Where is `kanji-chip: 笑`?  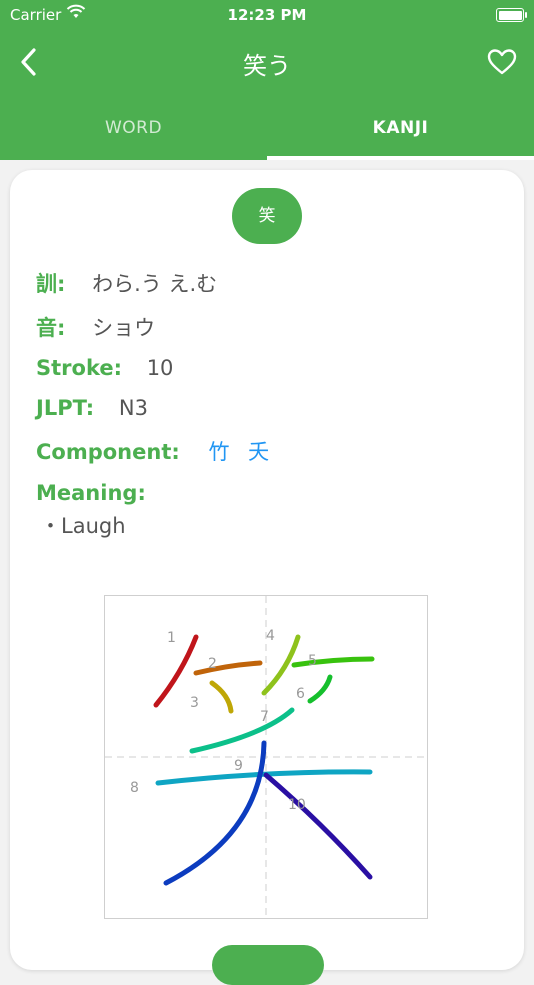 kanji-chip: 笑 is located at coordinates (267, 216).